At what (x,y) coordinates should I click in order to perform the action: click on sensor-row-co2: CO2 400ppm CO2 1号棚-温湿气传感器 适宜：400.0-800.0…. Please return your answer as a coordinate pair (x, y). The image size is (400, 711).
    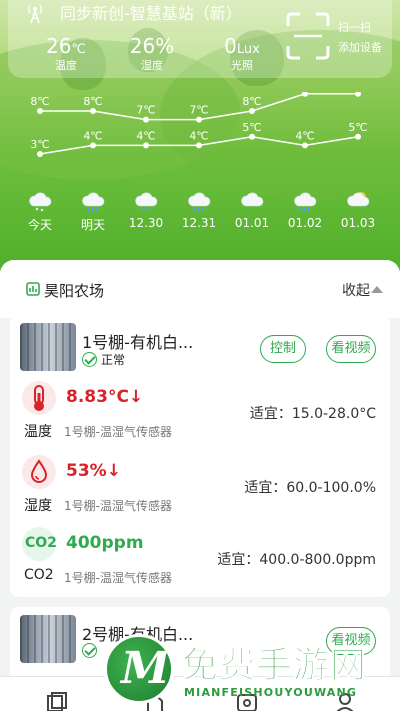
    Looking at the image, I should click on (200, 562).